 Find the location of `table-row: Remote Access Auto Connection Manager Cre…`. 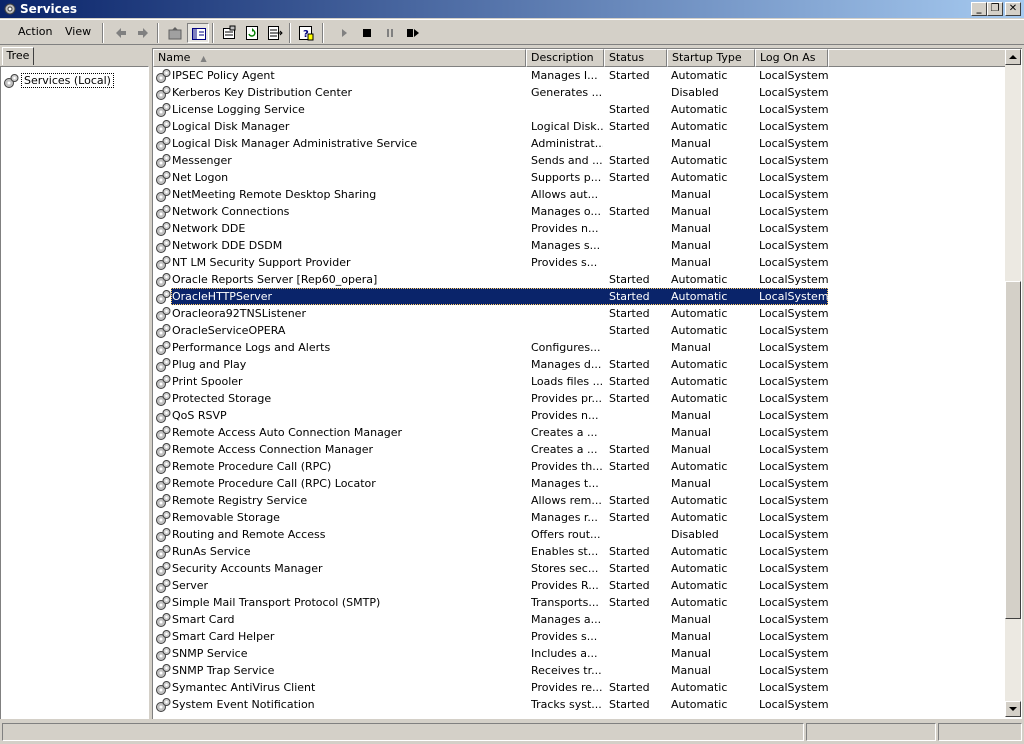

table-row: Remote Access Auto Connection Manager Cre… is located at coordinates (491, 432).